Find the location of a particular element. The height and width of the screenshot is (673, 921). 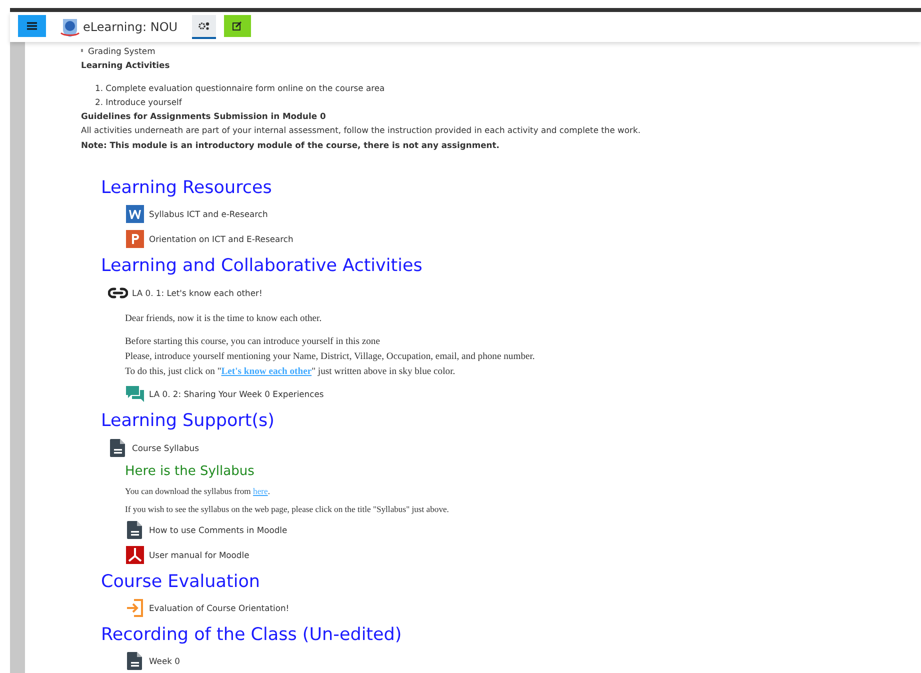

edit-button is located at coordinates (237, 27).